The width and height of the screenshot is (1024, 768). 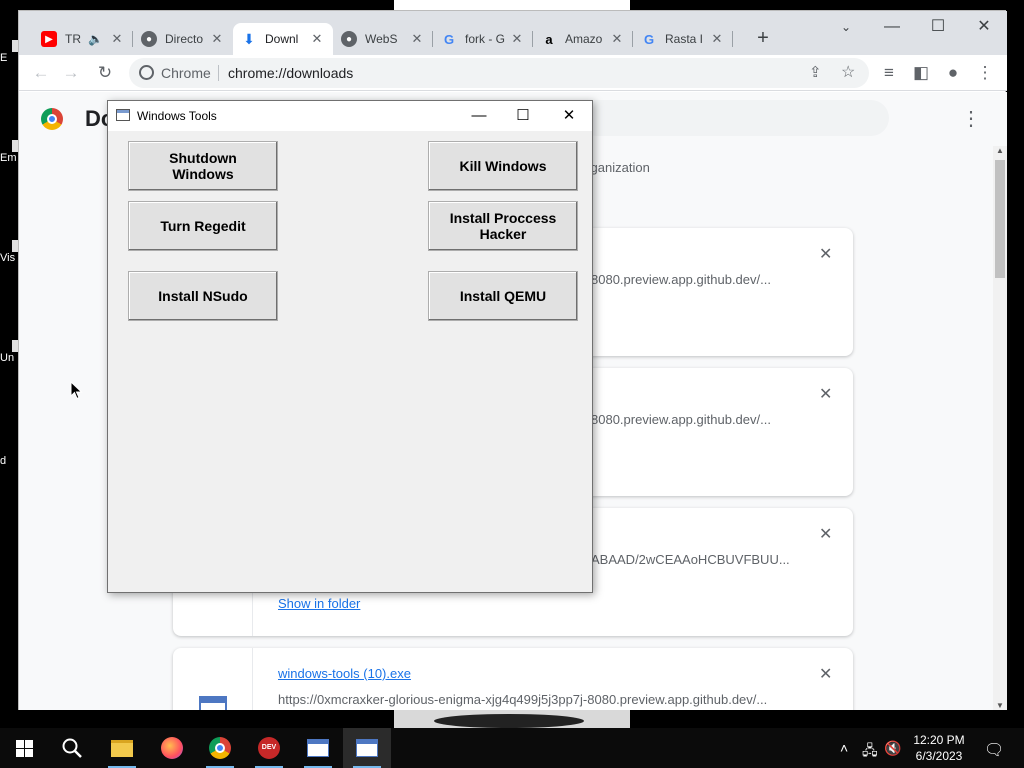 I want to click on volume-muted-icon: 🔇, so click(x=892, y=748).